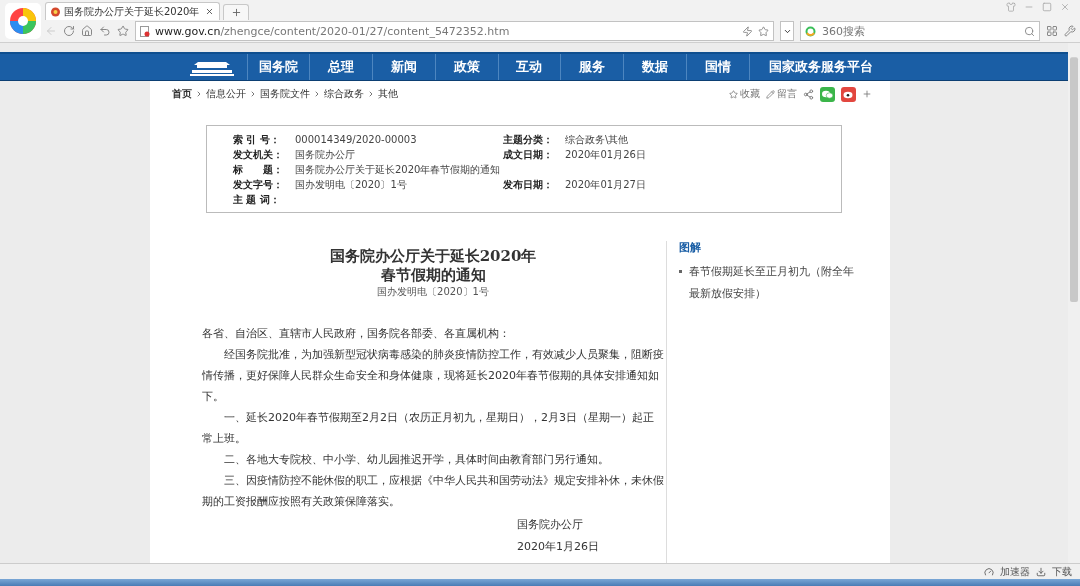 Image resolution: width=1080 pixels, height=586 pixels. I want to click on field-value: 000014349/2020-00003, so click(356, 140).